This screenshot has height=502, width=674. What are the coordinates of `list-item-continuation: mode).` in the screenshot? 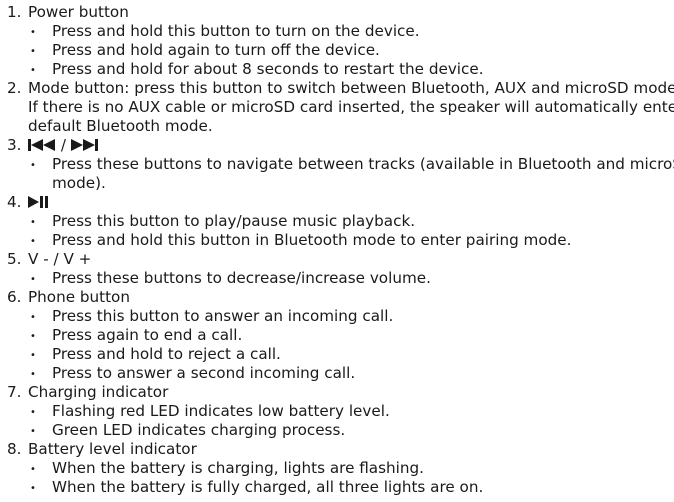 It's located at (79, 183).